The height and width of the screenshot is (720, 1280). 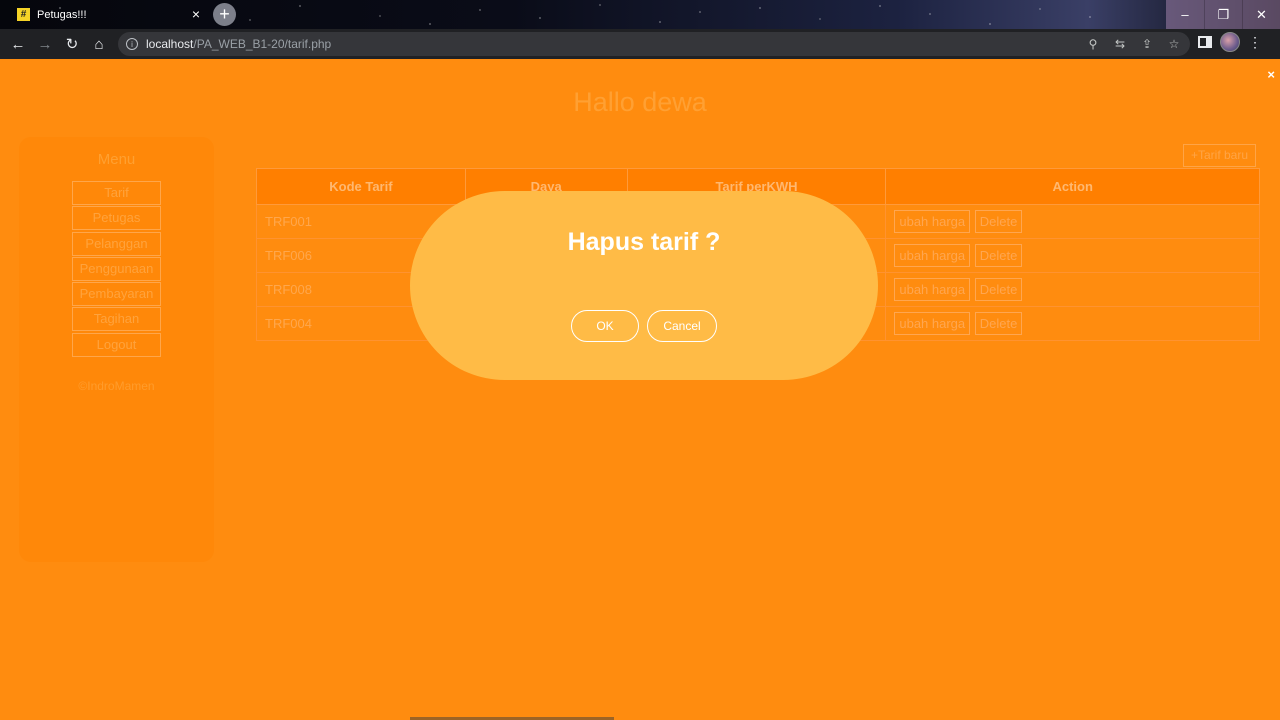 What do you see at coordinates (1120, 44) in the screenshot?
I see `translate-icon: ⇆` at bounding box center [1120, 44].